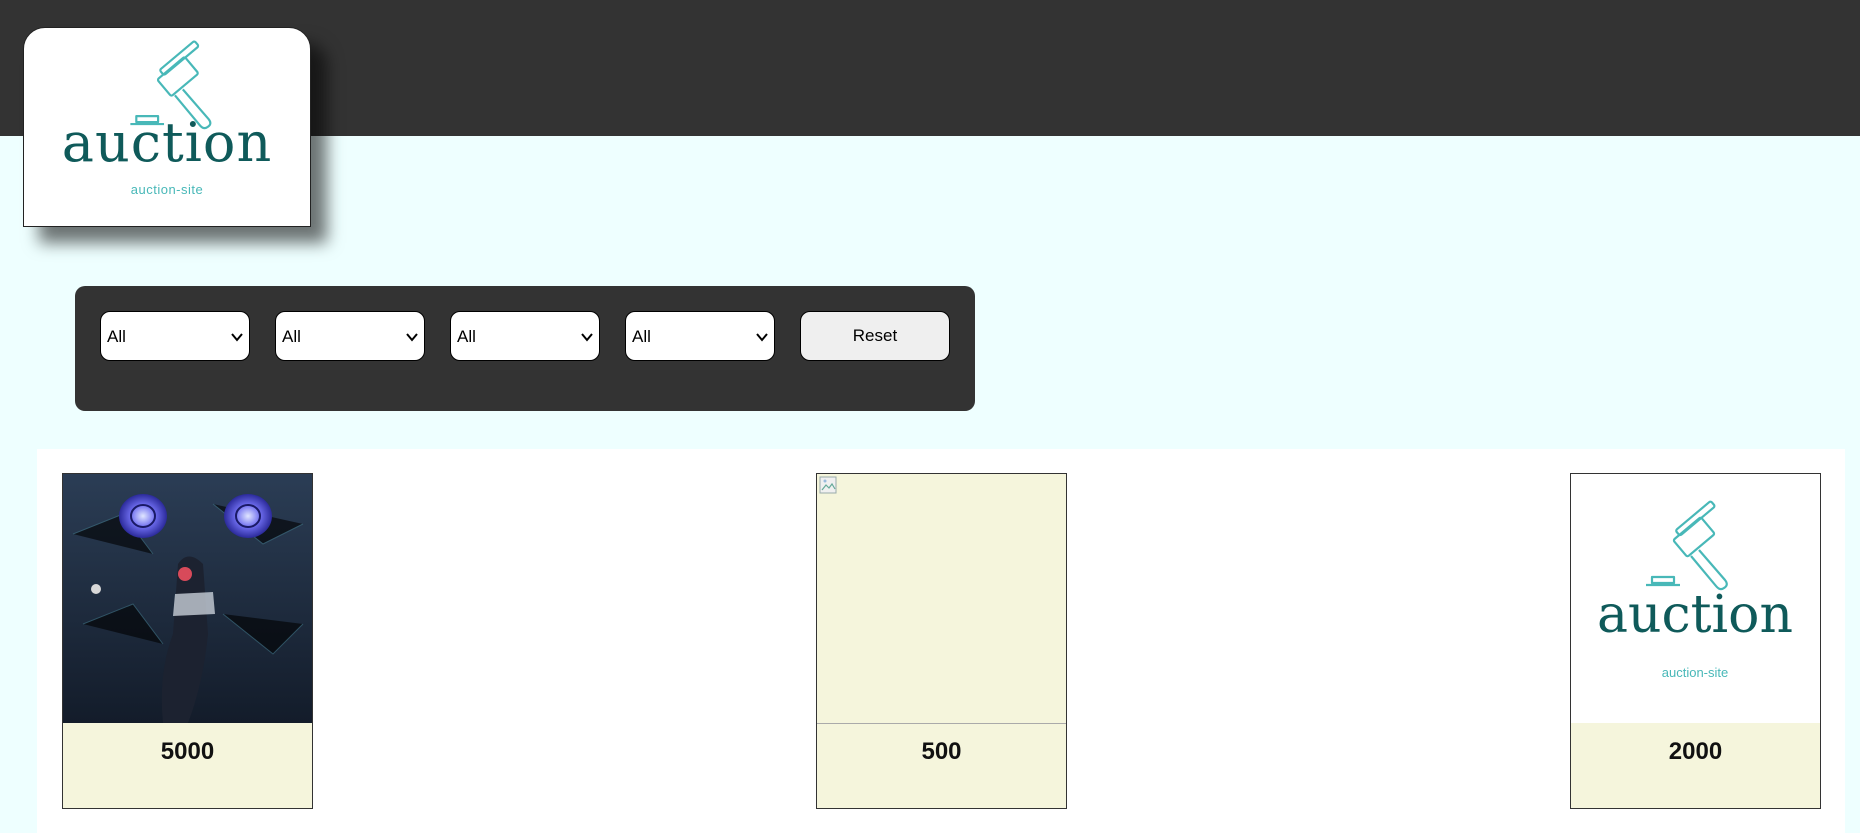 Image resolution: width=1860 pixels, height=833 pixels. What do you see at coordinates (1695, 672) in the screenshot?
I see `svg-text: auction-site` at bounding box center [1695, 672].